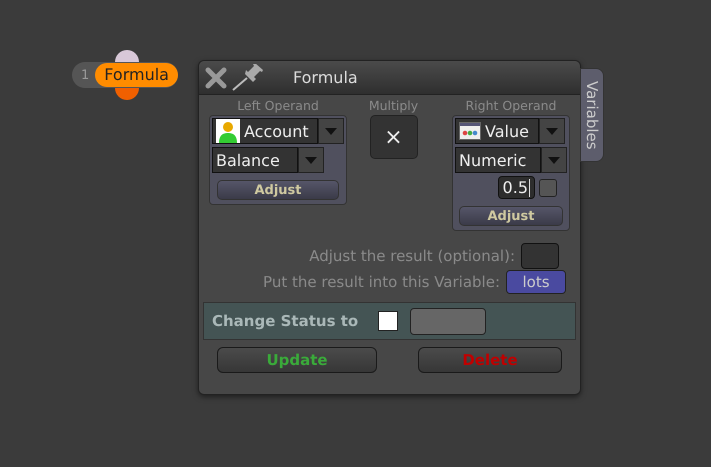 Image resolution: width=711 pixels, height=467 pixels. I want to click on variables-tab: Variables, so click(592, 115).